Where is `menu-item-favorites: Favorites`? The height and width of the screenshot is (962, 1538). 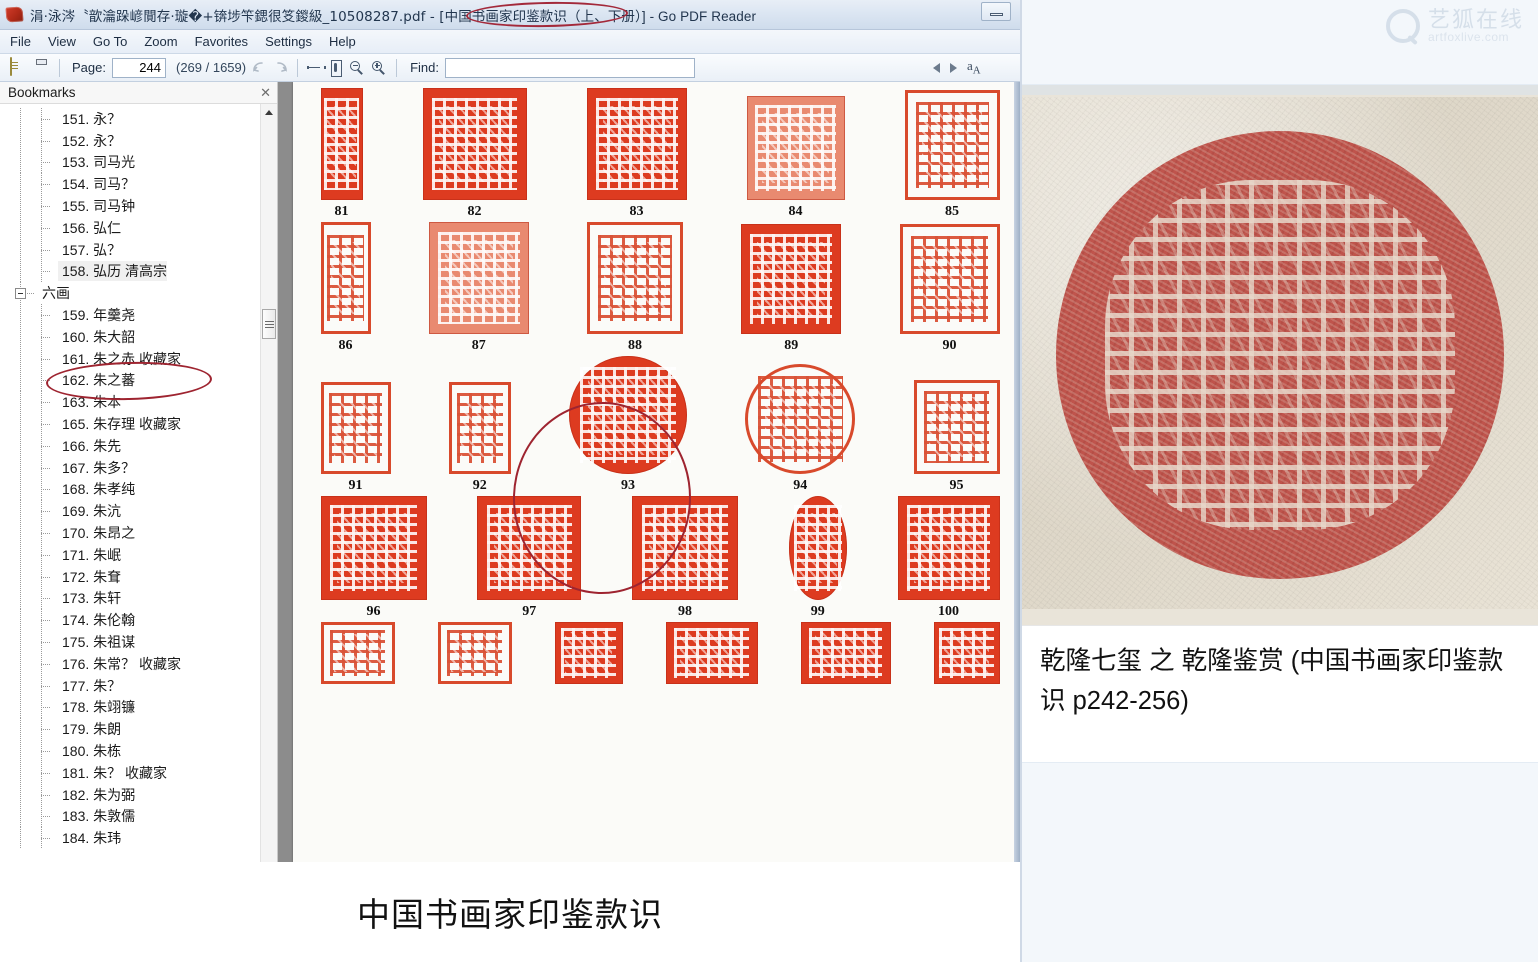 menu-item-favorites: Favorites is located at coordinates (221, 41).